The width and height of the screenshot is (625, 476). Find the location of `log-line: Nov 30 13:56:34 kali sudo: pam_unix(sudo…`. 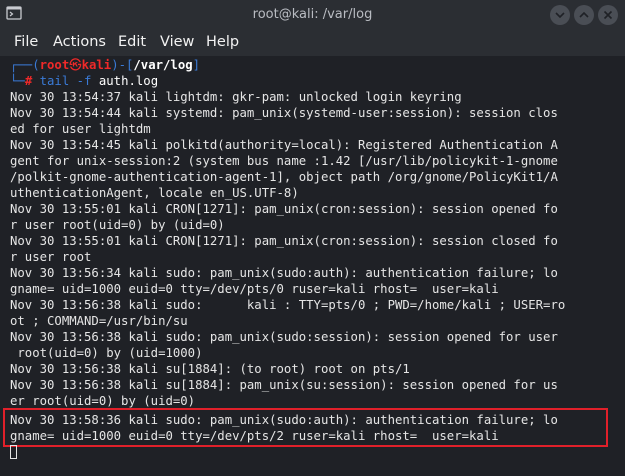

log-line: Nov 30 13:56:34 kali sudo: pam_unix(sudo… is located at coordinates (284, 273).